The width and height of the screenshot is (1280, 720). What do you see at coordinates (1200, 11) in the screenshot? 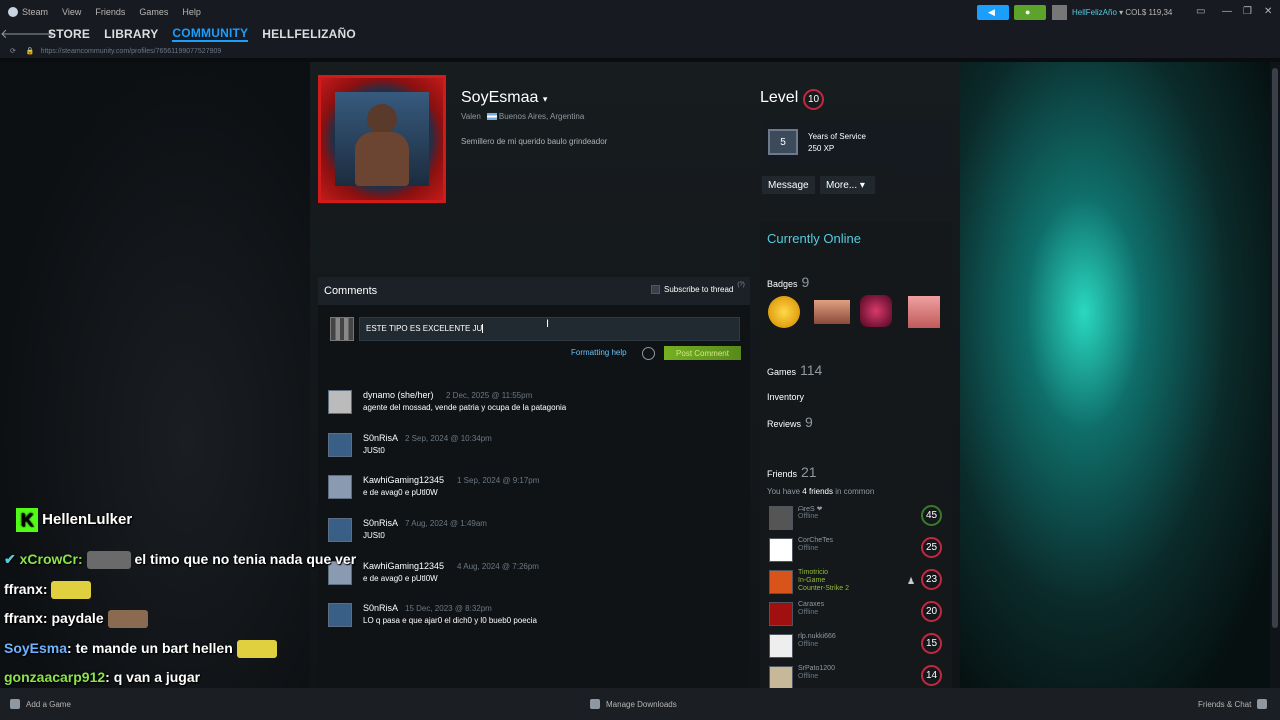
I see `big-picture-icon: ▭` at bounding box center [1200, 11].